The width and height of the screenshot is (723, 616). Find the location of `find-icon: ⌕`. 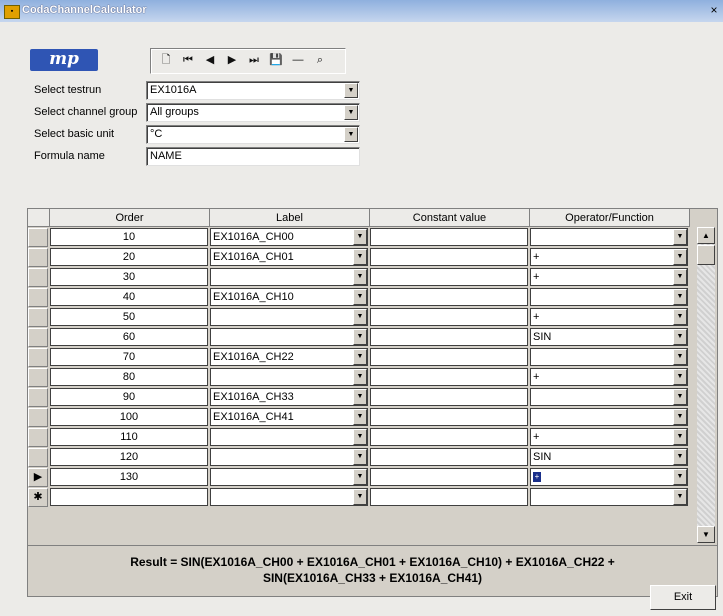

find-icon: ⌕ is located at coordinates (320, 60).